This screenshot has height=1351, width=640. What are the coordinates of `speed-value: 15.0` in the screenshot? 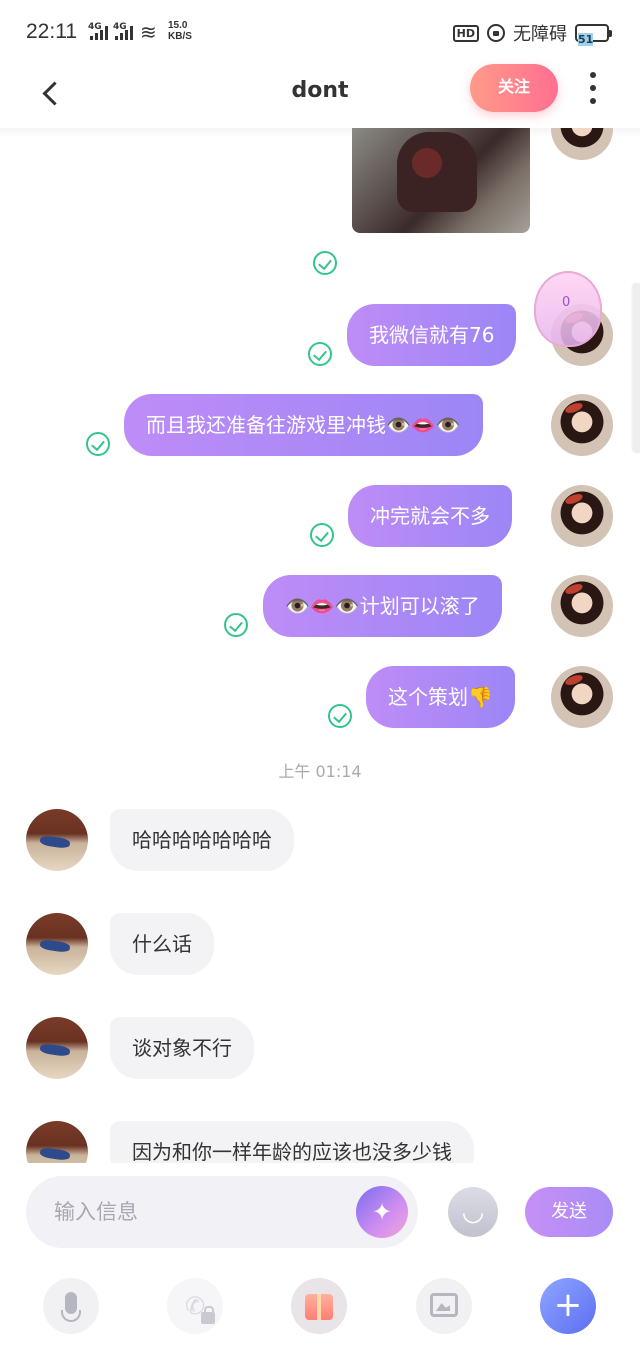 It's located at (178, 25).